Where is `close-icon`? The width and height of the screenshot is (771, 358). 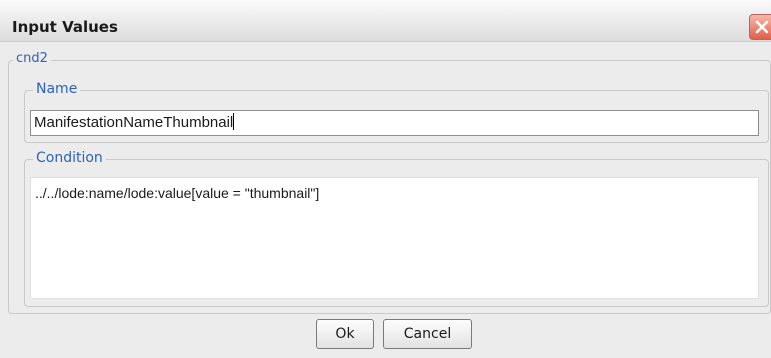 close-icon is located at coordinates (762, 27).